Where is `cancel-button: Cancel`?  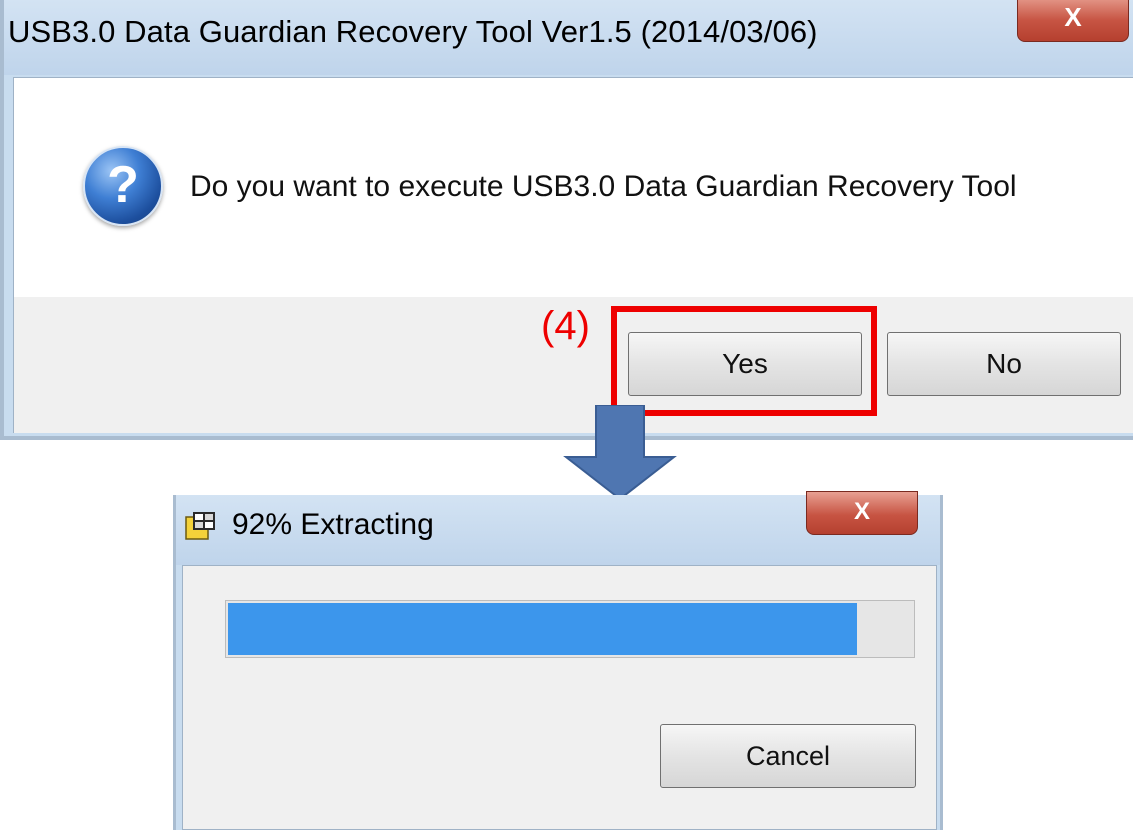 cancel-button: Cancel is located at coordinates (788, 756).